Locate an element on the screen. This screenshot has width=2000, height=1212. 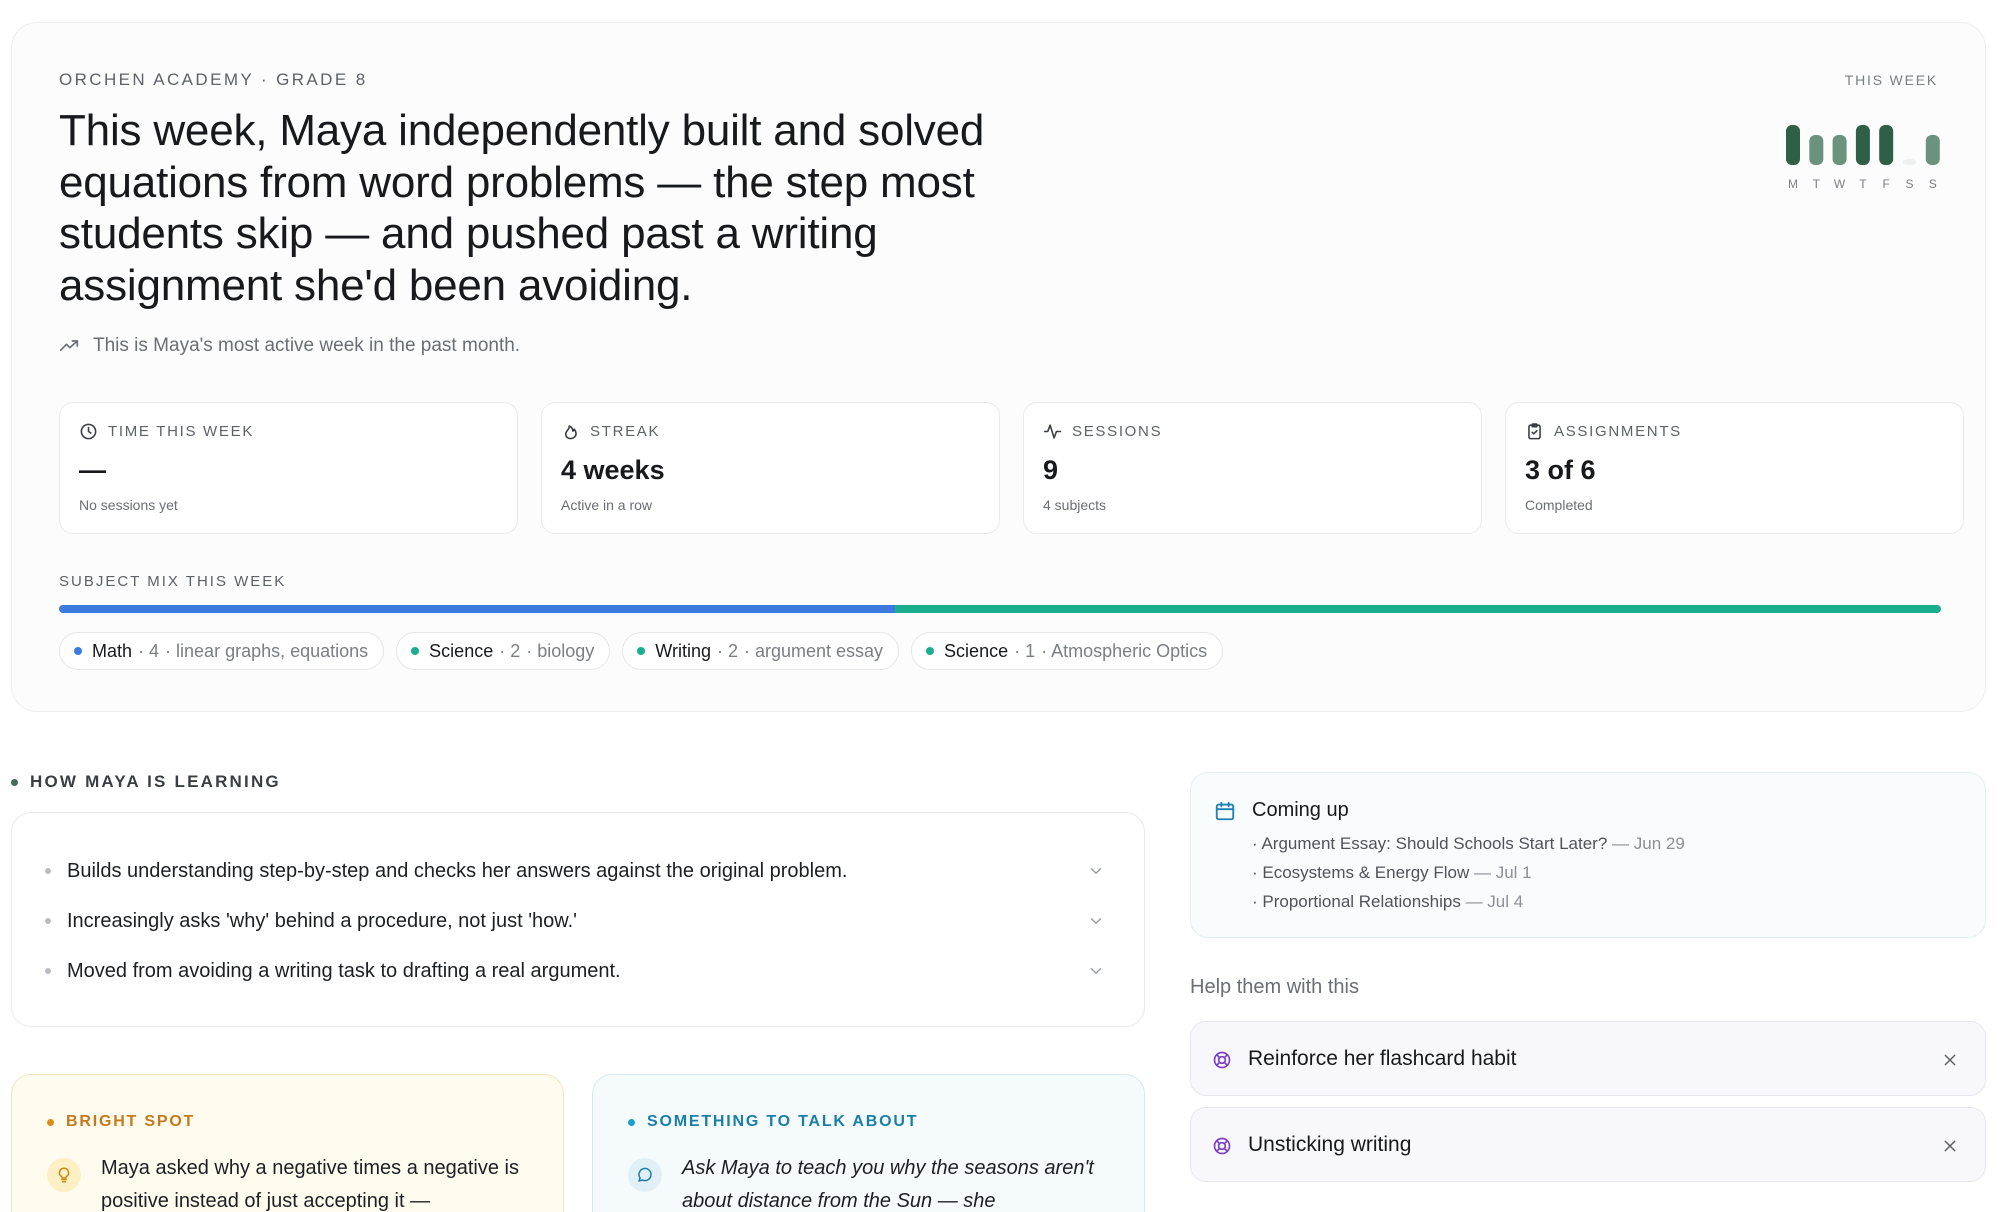
day-tick-label: M is located at coordinates (1793, 184).